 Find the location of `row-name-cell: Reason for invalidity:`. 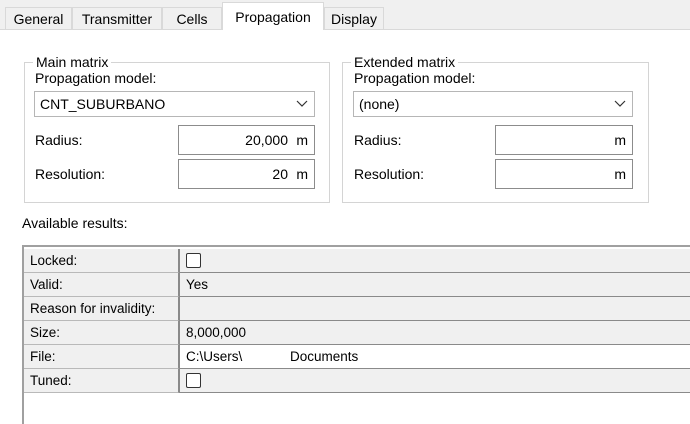

row-name-cell: Reason for invalidity: is located at coordinates (101, 309).